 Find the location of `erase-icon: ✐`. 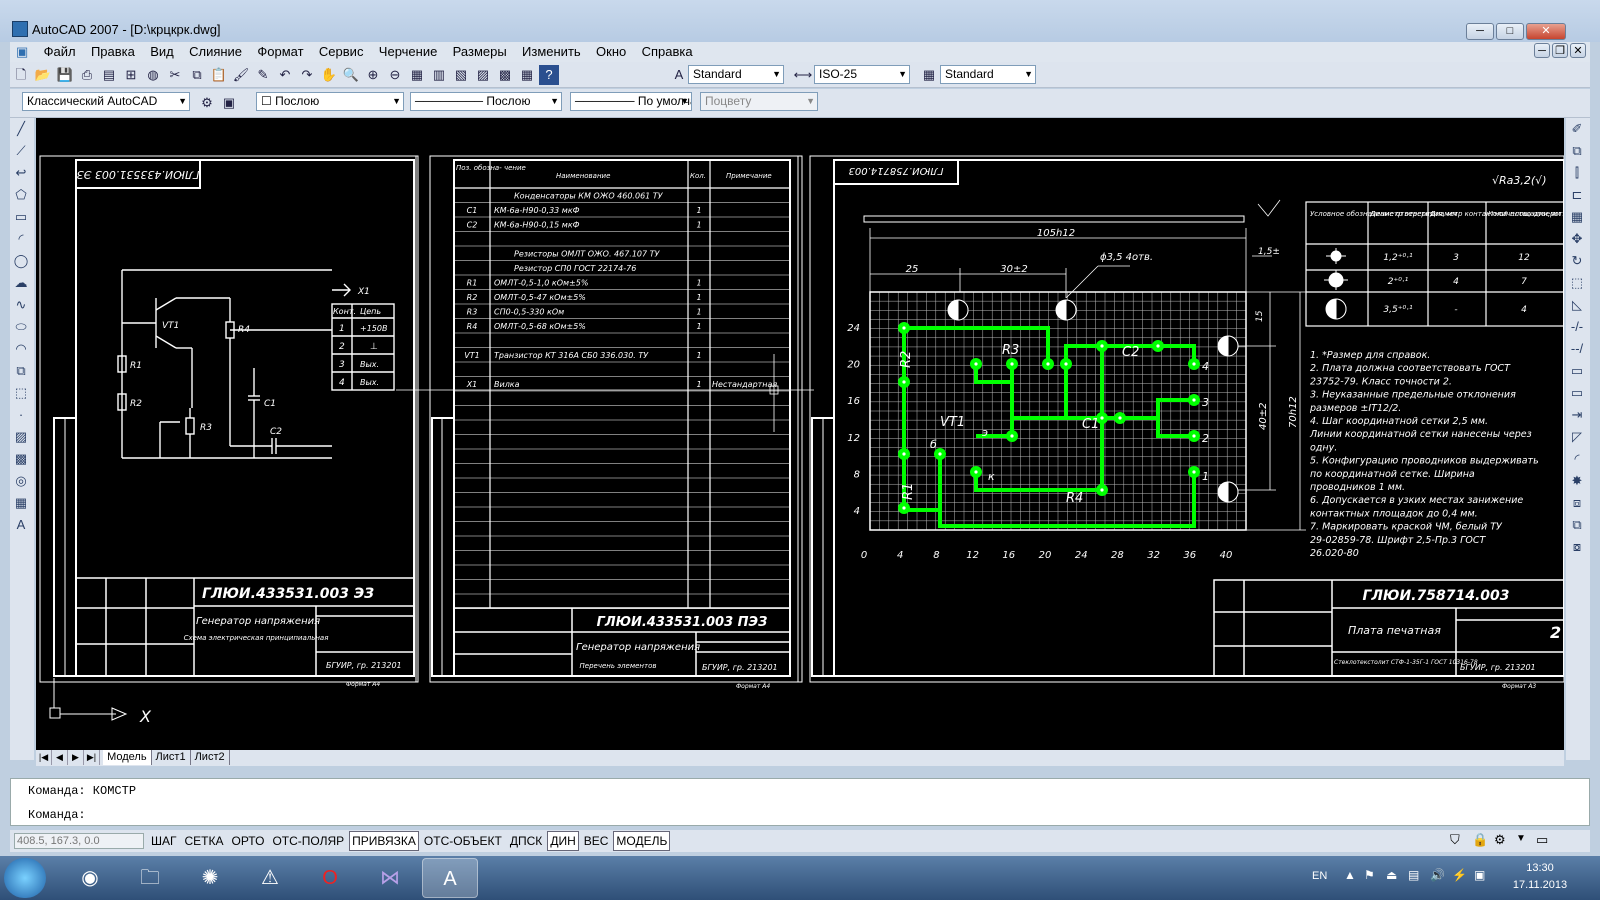

erase-icon: ✐ is located at coordinates (1577, 129).